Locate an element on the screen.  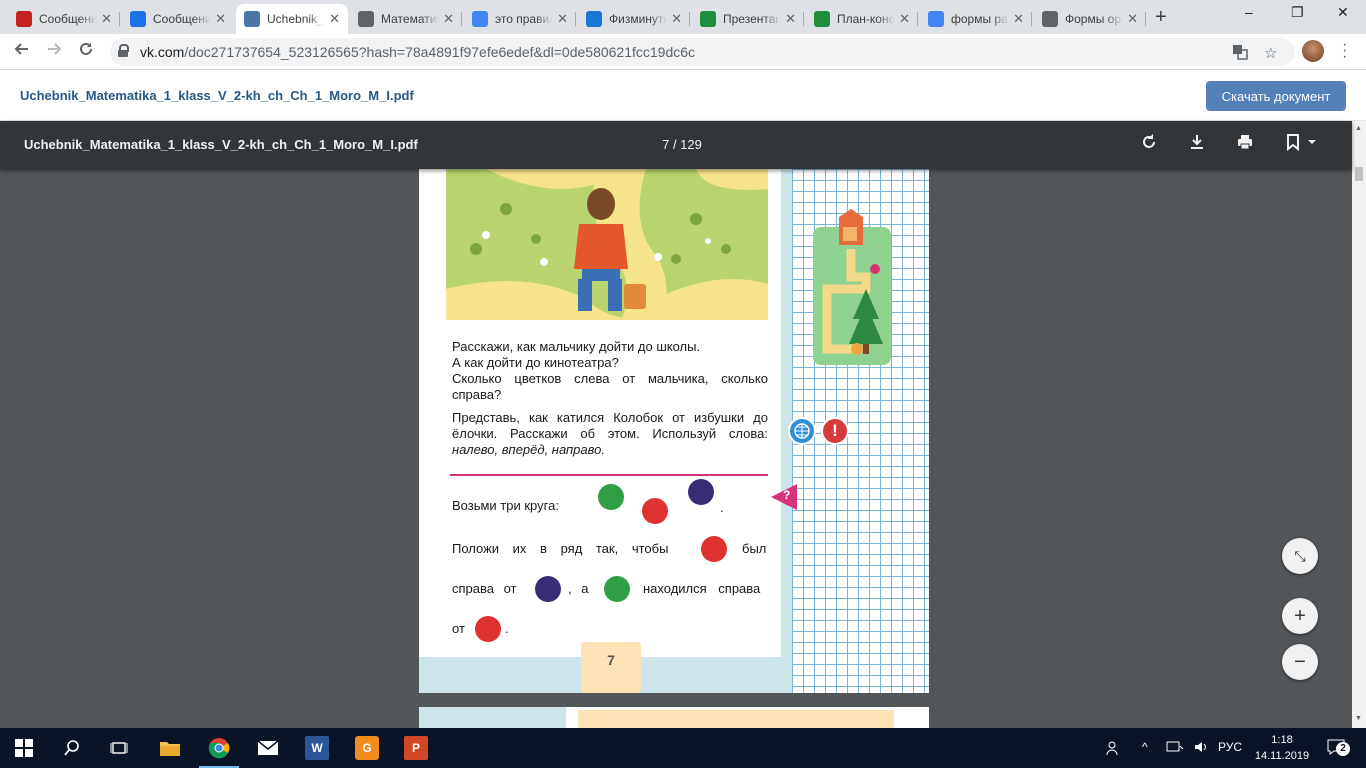
task-located-right-text: находился справа is located at coordinates (702, 588).